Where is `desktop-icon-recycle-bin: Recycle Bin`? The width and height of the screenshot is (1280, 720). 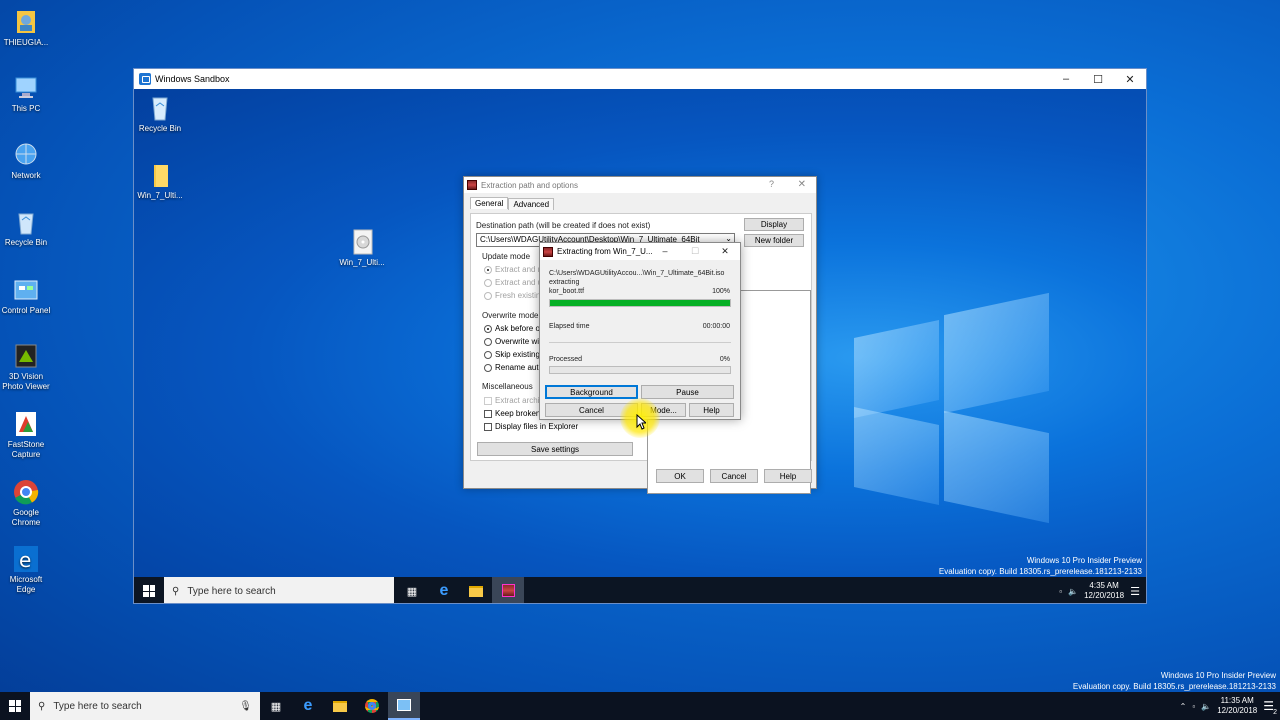 desktop-icon-recycle-bin: Recycle Bin is located at coordinates (26, 228).